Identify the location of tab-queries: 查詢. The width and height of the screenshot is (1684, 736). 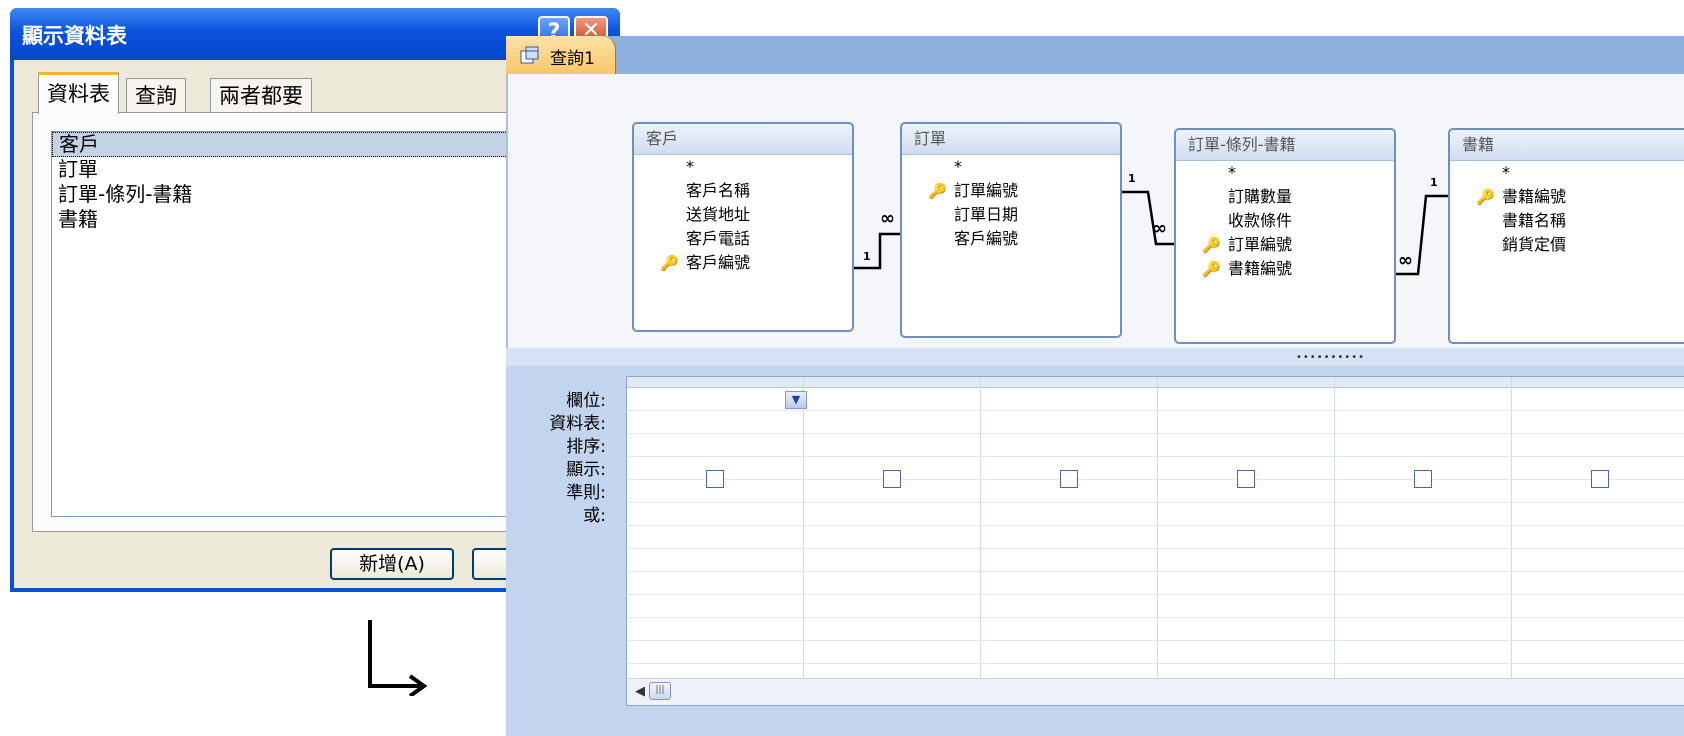
(156, 95).